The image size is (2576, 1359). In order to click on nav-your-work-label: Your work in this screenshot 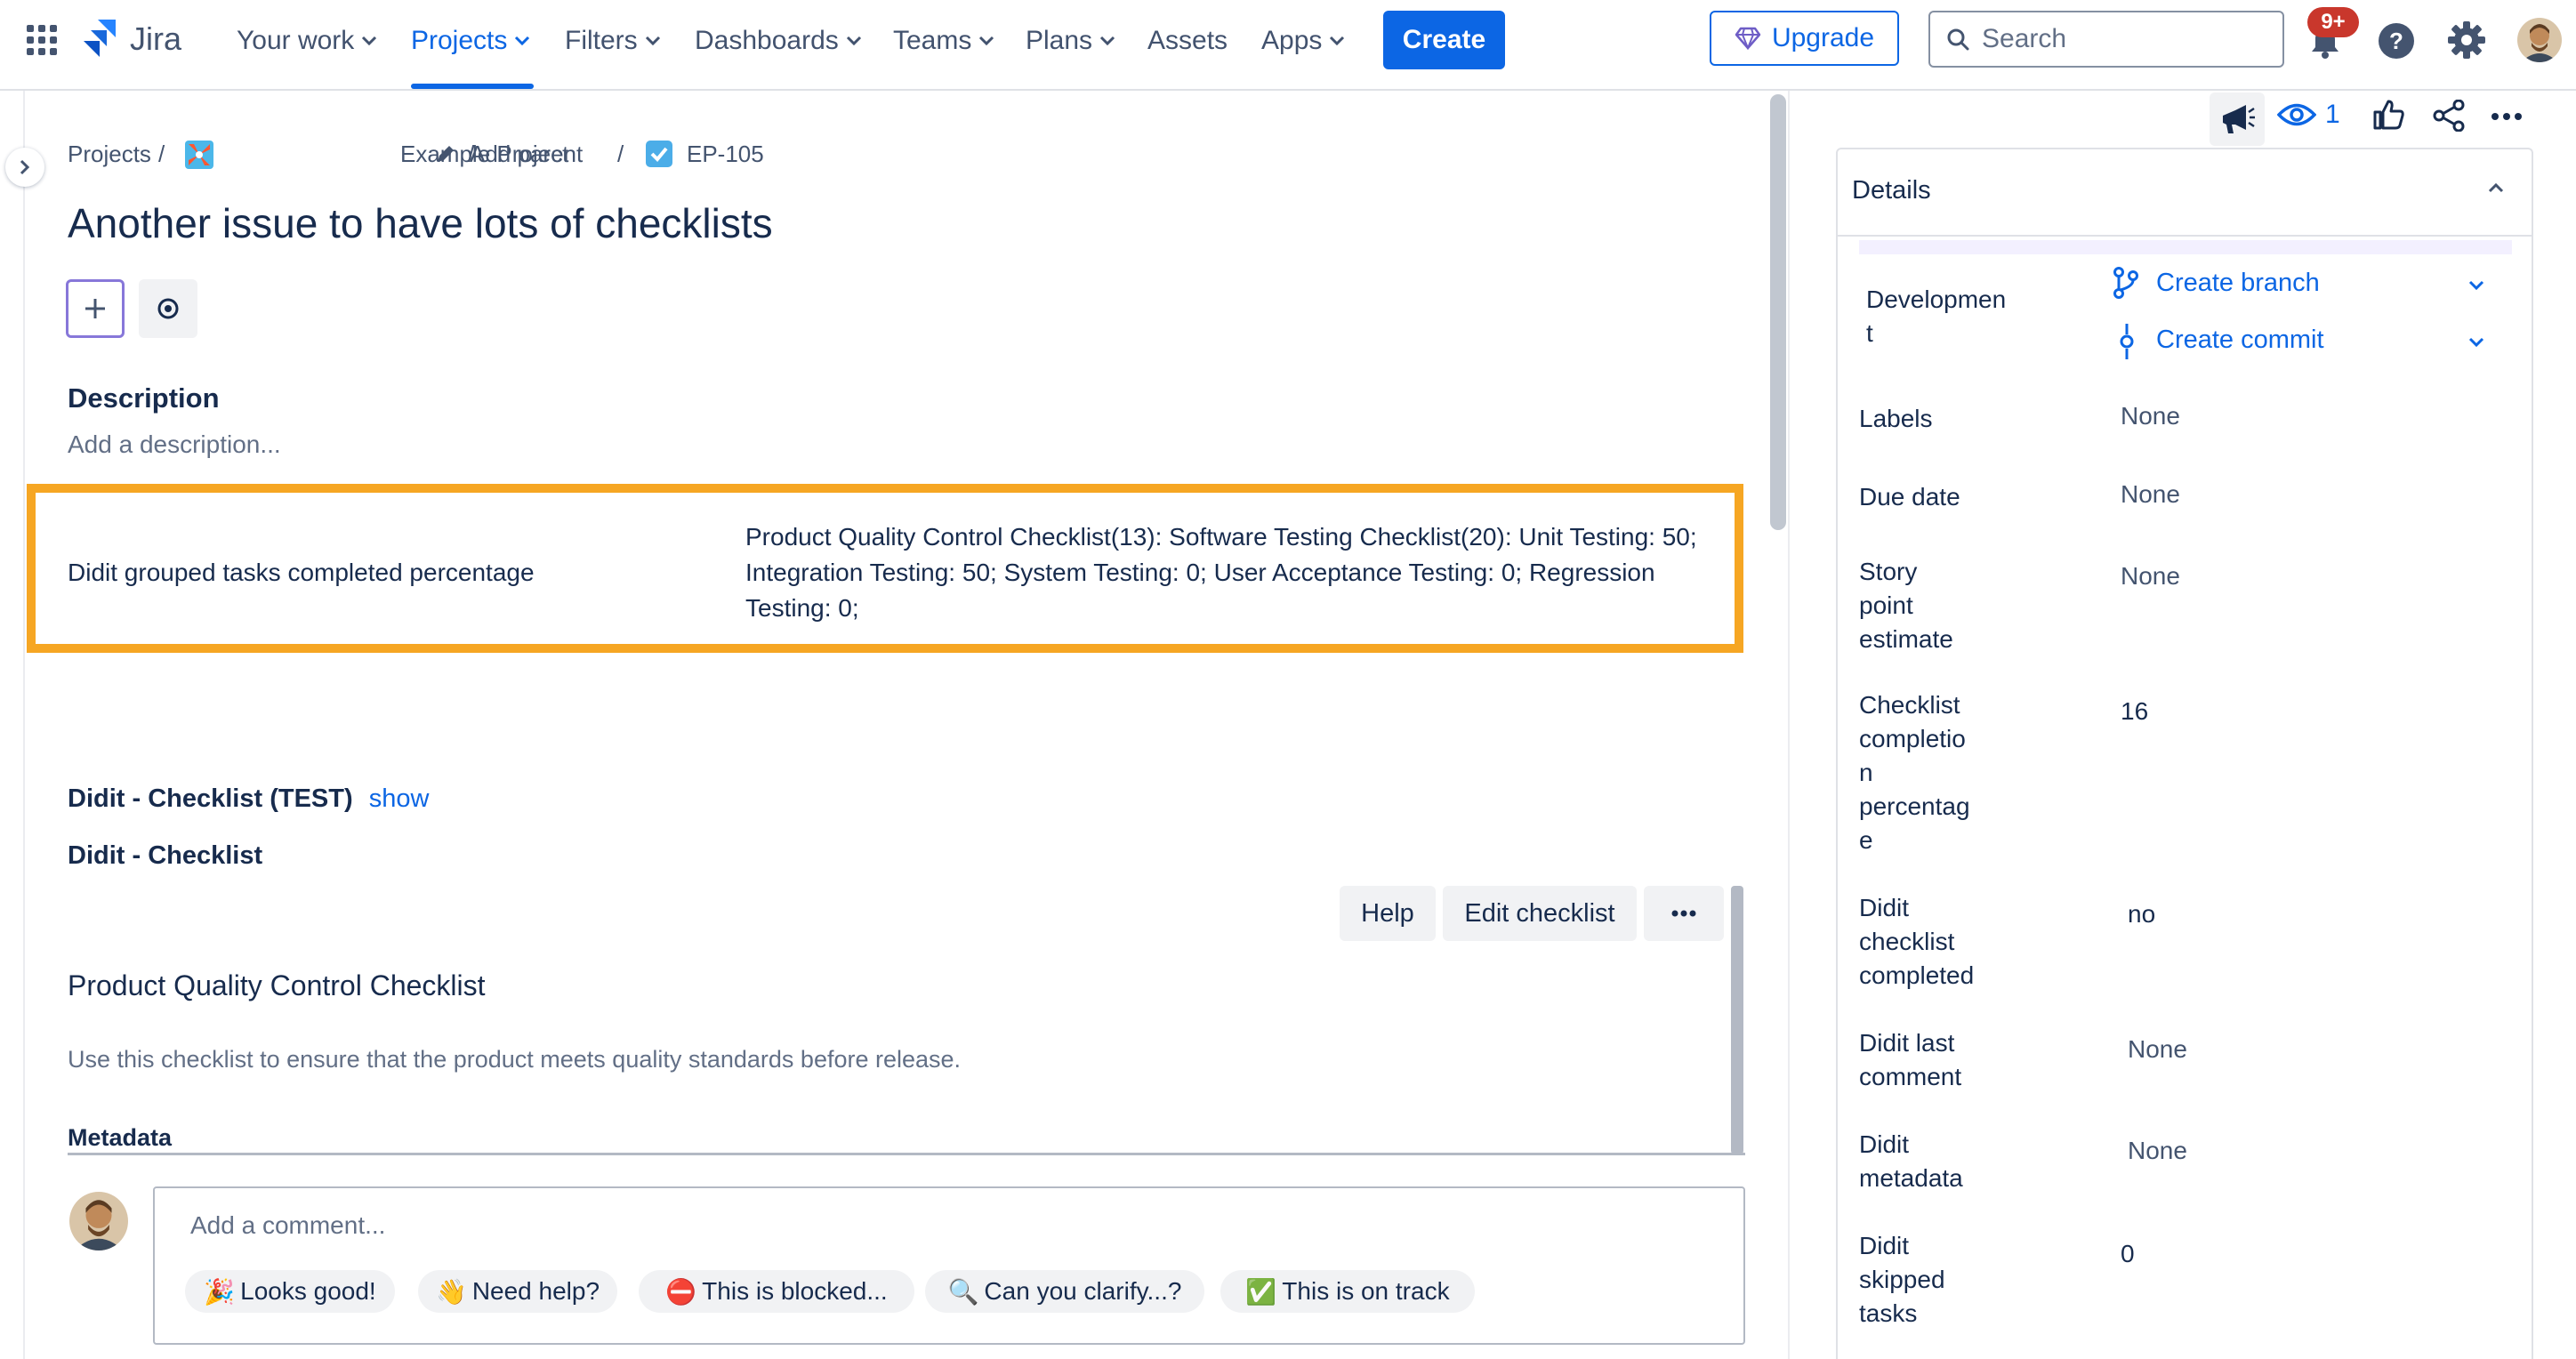, I will do `click(296, 40)`.